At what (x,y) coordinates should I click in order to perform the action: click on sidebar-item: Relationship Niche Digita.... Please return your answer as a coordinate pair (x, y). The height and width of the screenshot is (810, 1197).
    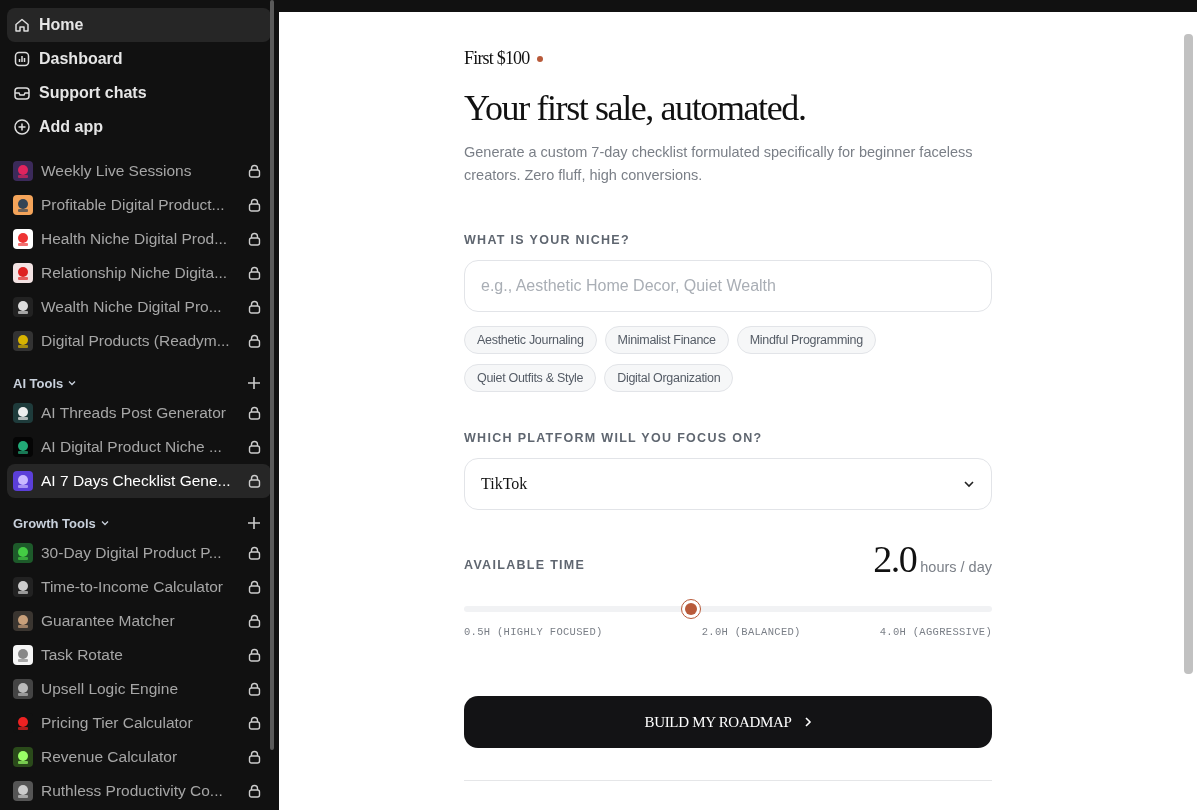
    Looking at the image, I should click on (139, 273).